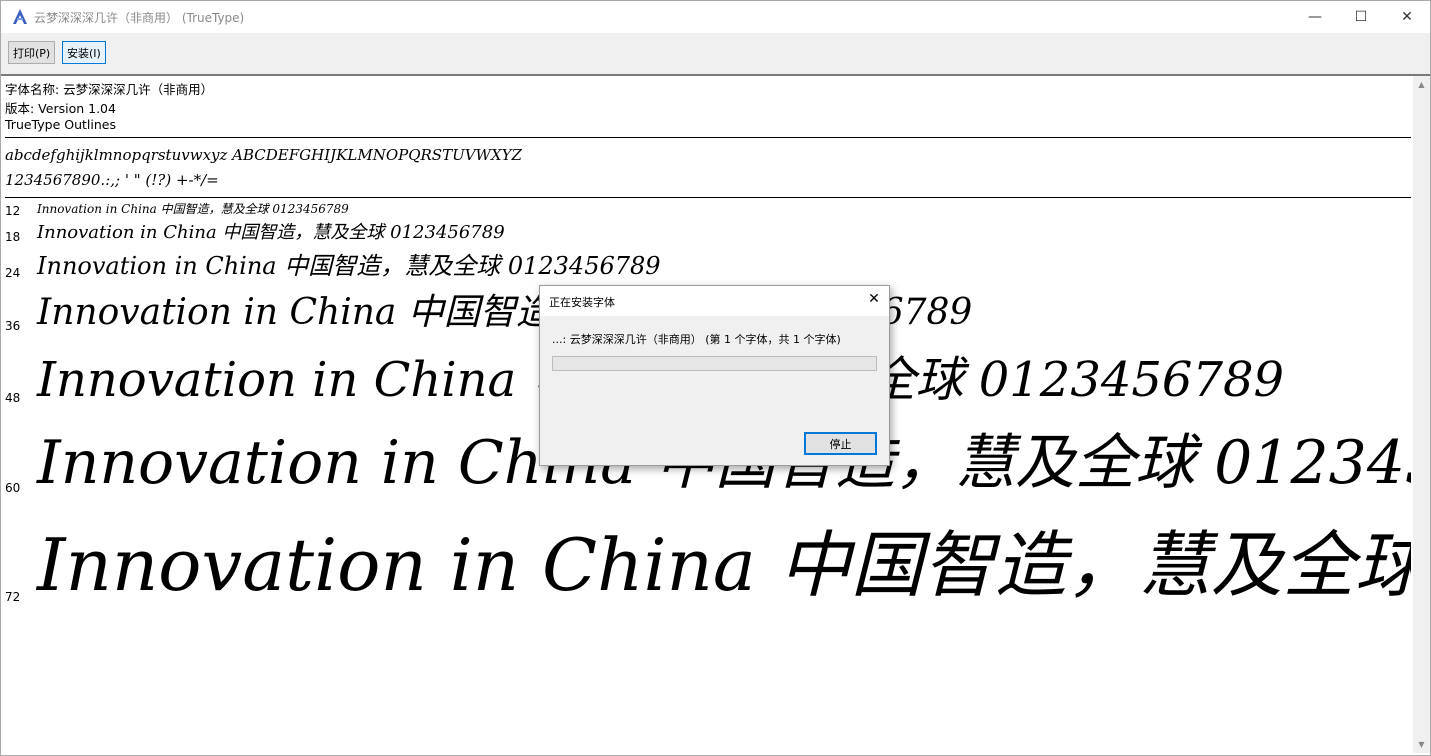  I want to click on window-title: 云梦深深深几许（非商用） (TrueType), so click(139, 18).